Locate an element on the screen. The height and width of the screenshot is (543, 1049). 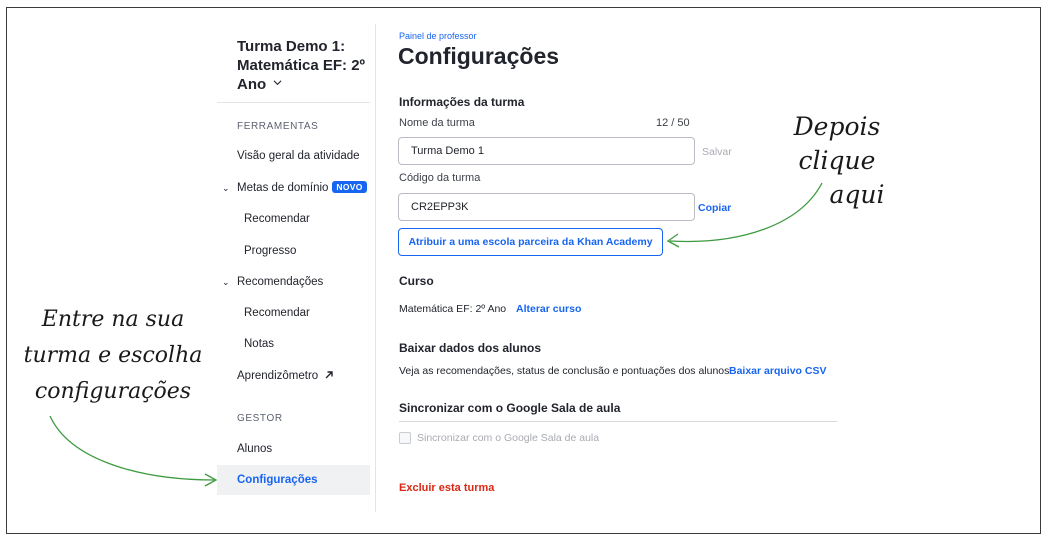
breadcrumb: Painel de professor is located at coordinates (438, 36).